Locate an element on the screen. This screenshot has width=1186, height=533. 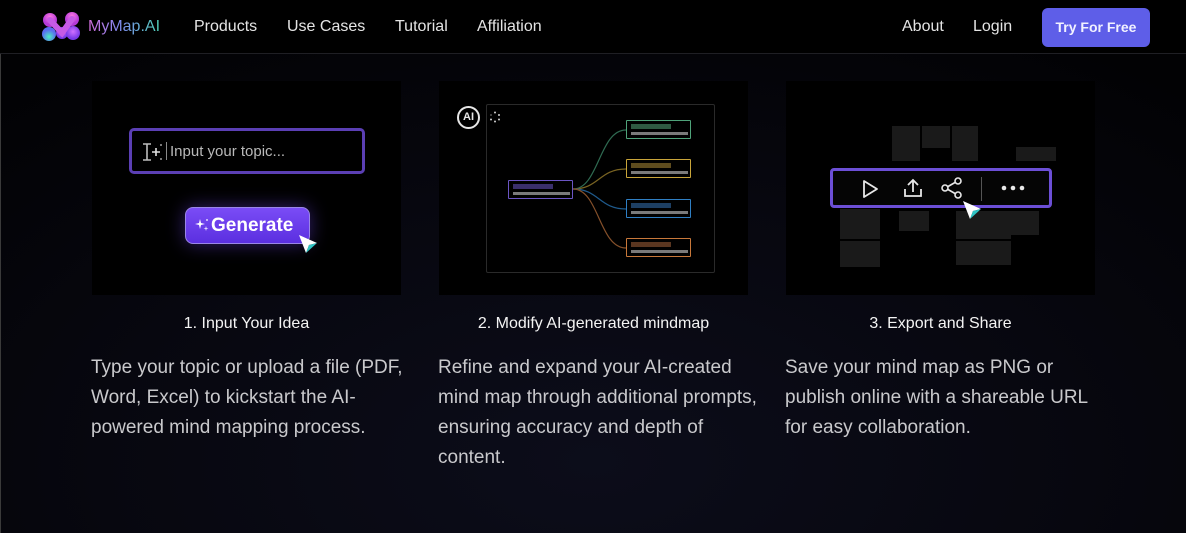
brand-name: MyMap.AI is located at coordinates (124, 27).